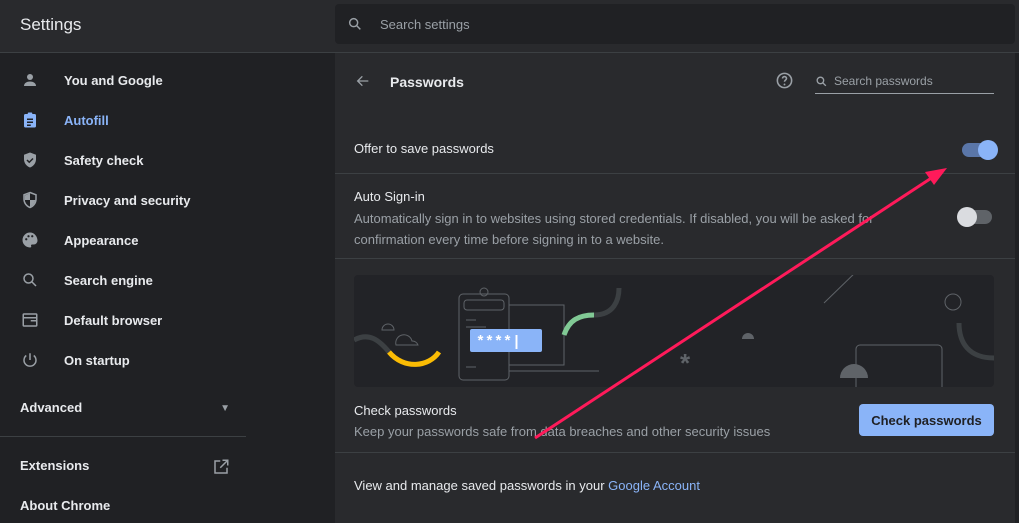 The image size is (1019, 523). I want to click on search-passwords-input: Search passwords, so click(904, 81).